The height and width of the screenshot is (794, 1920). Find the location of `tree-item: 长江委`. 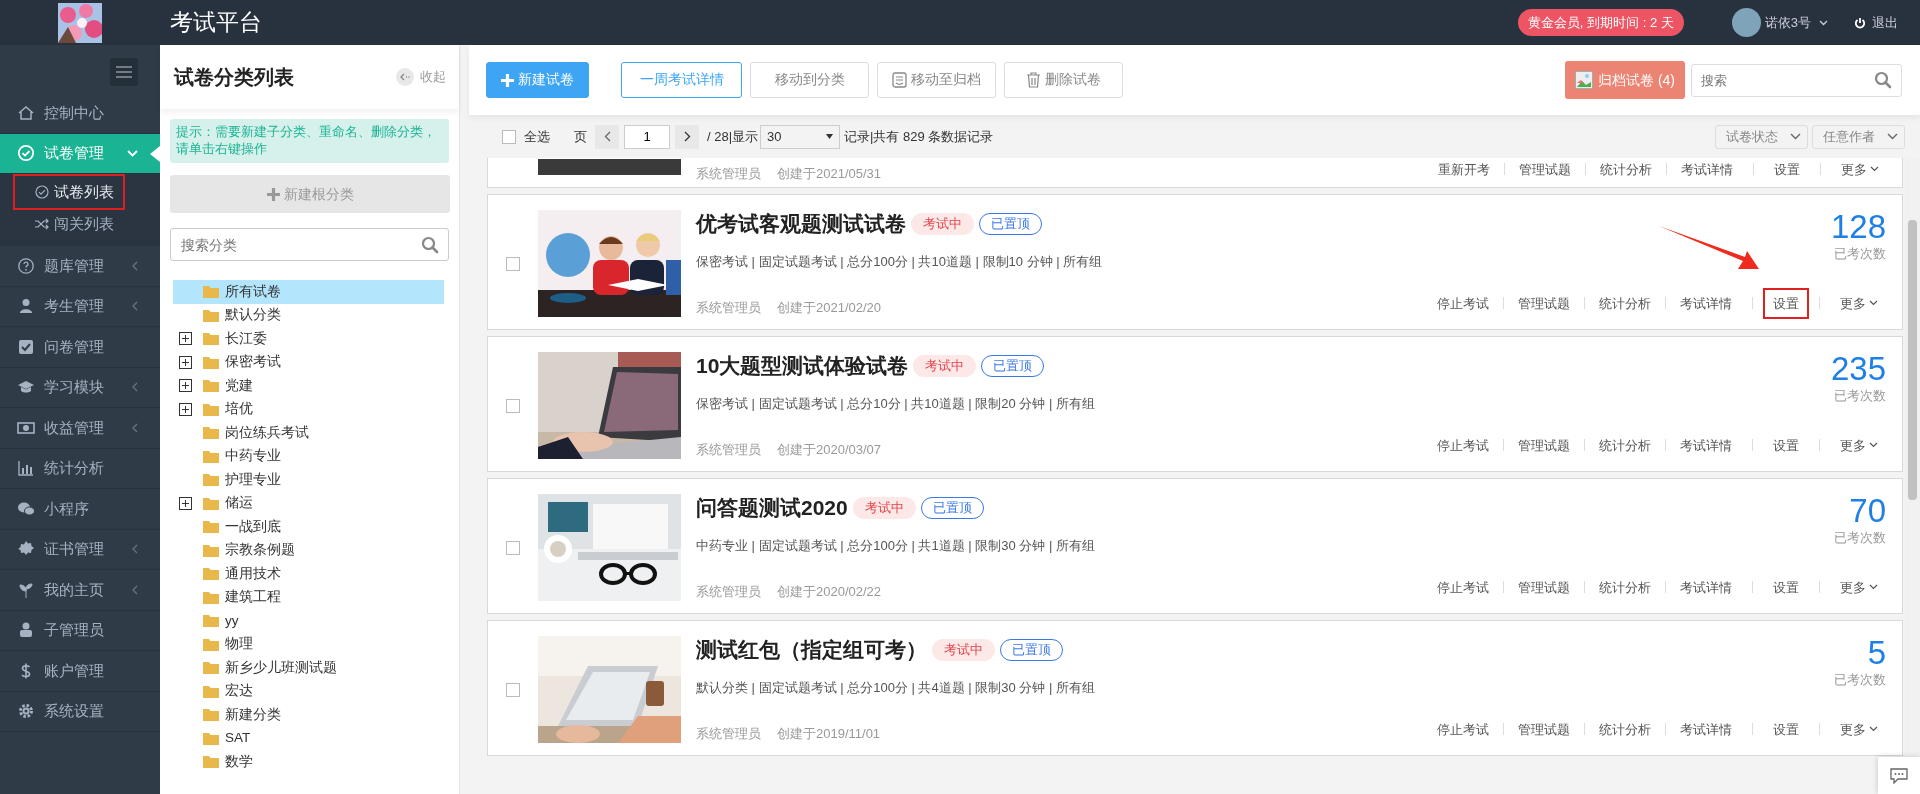

tree-item: 长江委 is located at coordinates (308, 339).